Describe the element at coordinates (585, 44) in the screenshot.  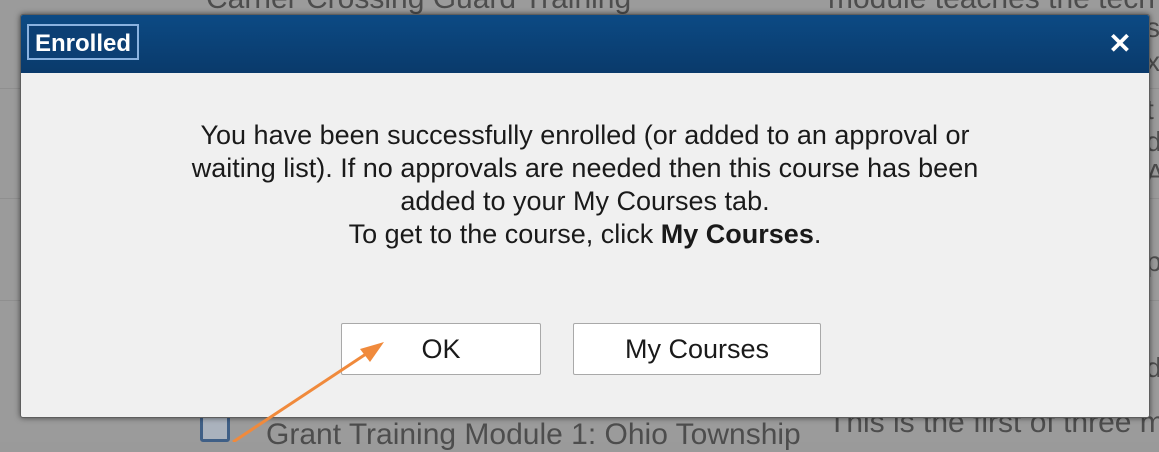
I see `dialog-titlebar: Enrolled ✕` at that location.